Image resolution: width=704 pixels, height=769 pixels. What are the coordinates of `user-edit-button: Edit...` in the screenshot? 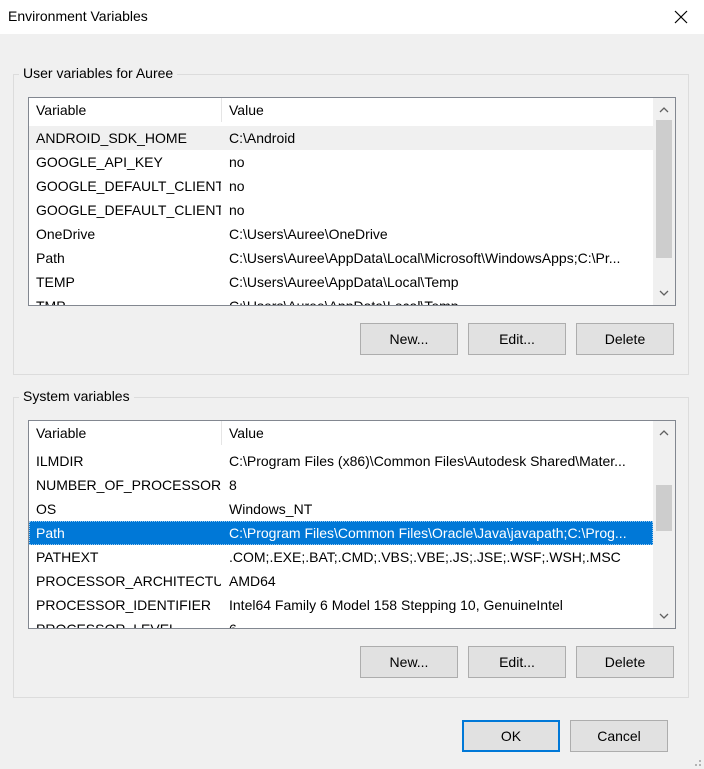 It's located at (517, 339).